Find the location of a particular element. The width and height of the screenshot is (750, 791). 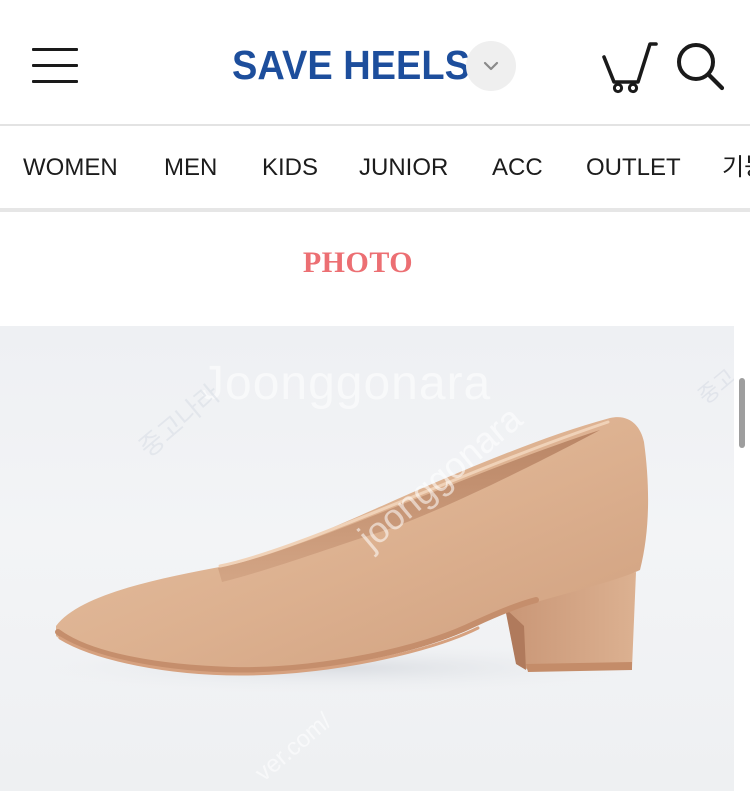

scrollbar-thumb is located at coordinates (742, 413).